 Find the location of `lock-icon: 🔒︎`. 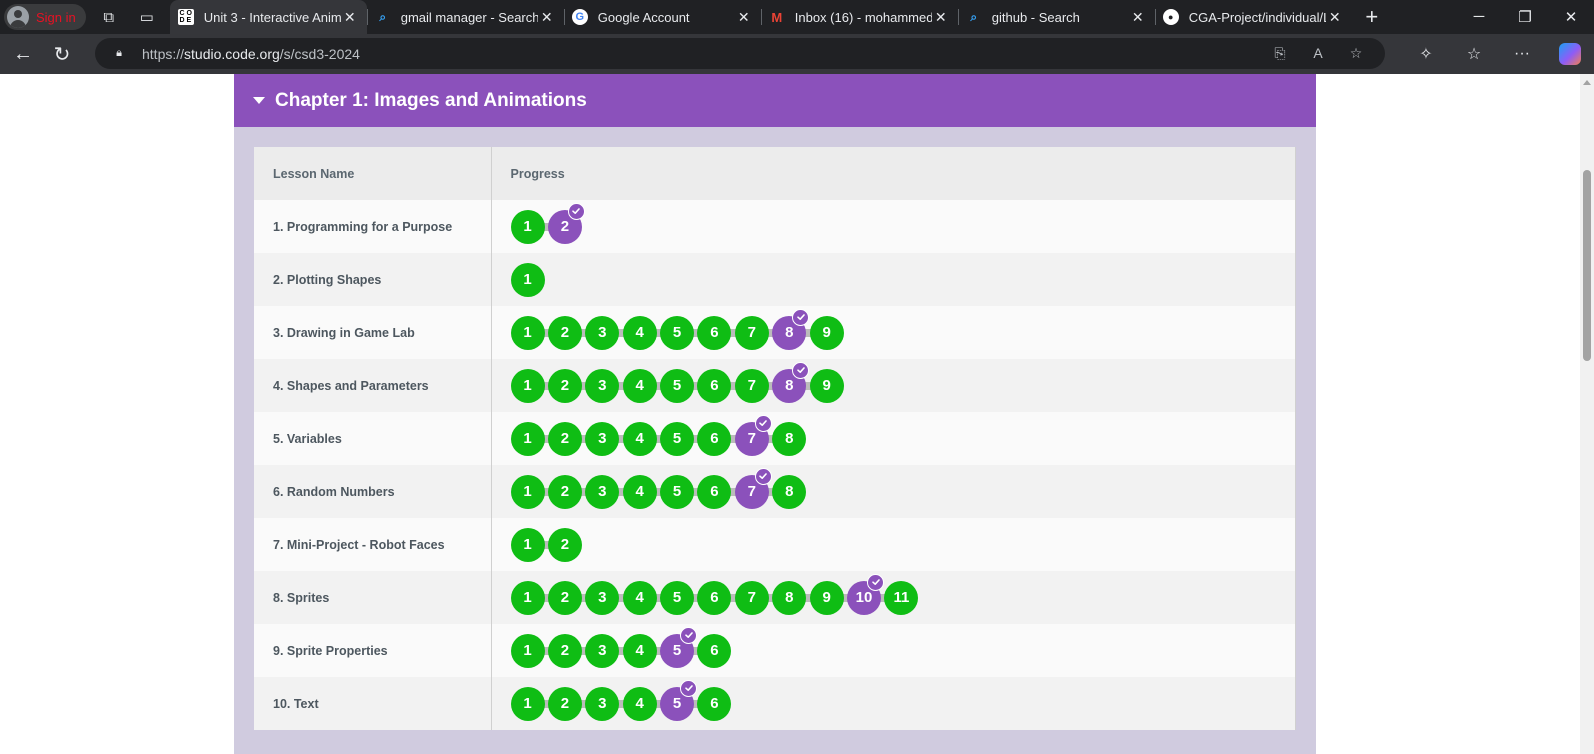

lock-icon: 🔒︎ is located at coordinates (119, 54).